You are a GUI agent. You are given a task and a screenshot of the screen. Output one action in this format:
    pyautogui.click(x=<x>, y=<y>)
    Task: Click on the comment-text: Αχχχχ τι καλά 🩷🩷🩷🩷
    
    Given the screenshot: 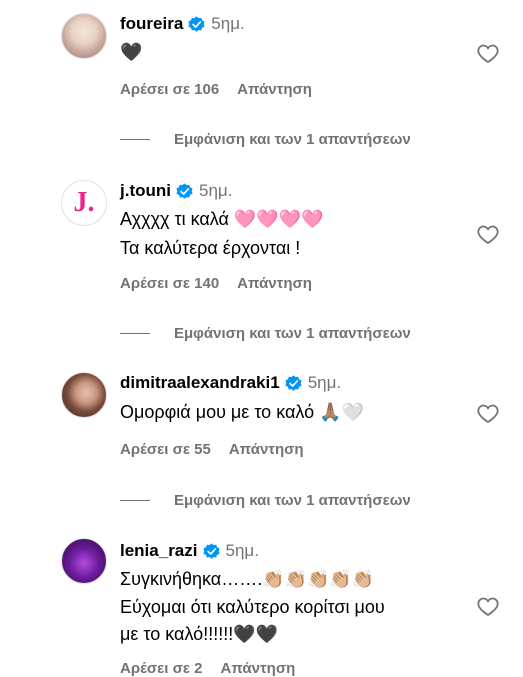 What is the action you would take?
    pyautogui.click(x=222, y=219)
    